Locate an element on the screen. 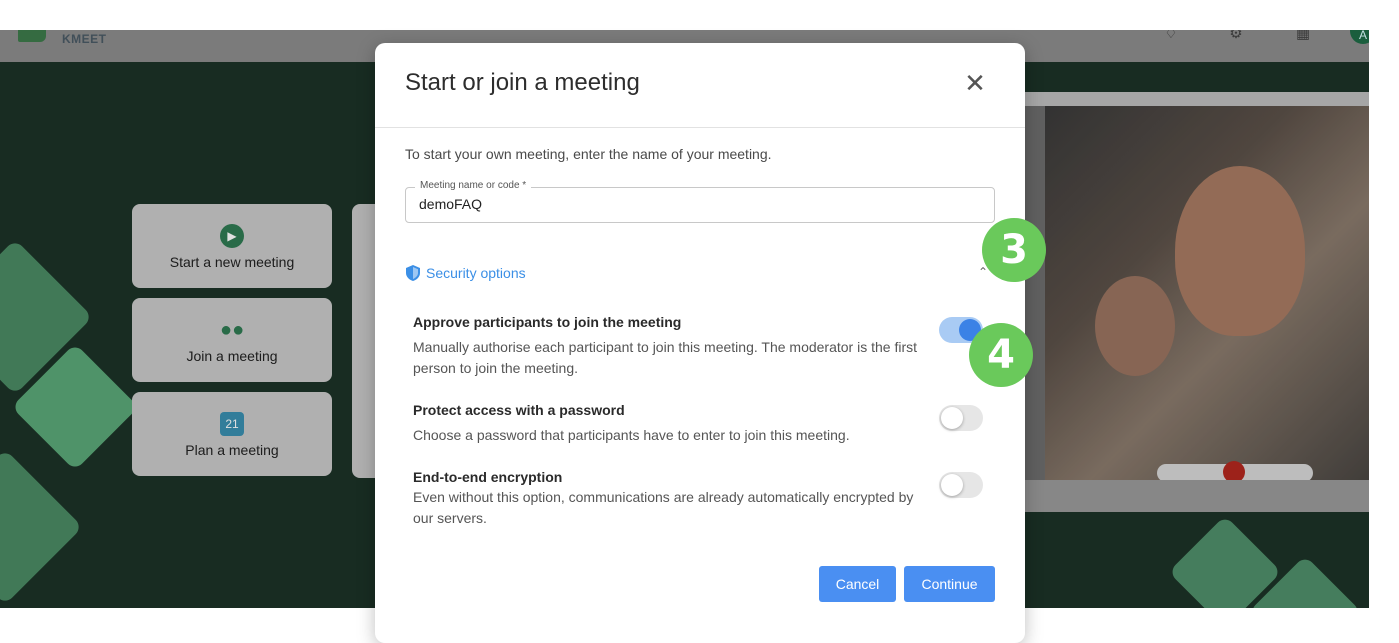 Image resolution: width=1399 pixels, height=643 pixels. option-title: End-to-end encryption is located at coordinates (488, 477).